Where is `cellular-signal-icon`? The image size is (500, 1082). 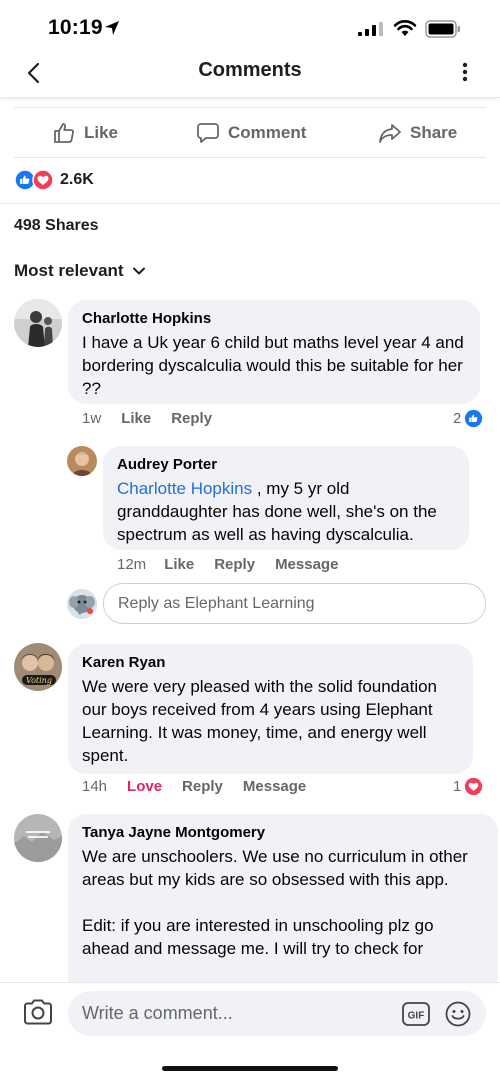
cellular-signal-icon is located at coordinates (370, 29).